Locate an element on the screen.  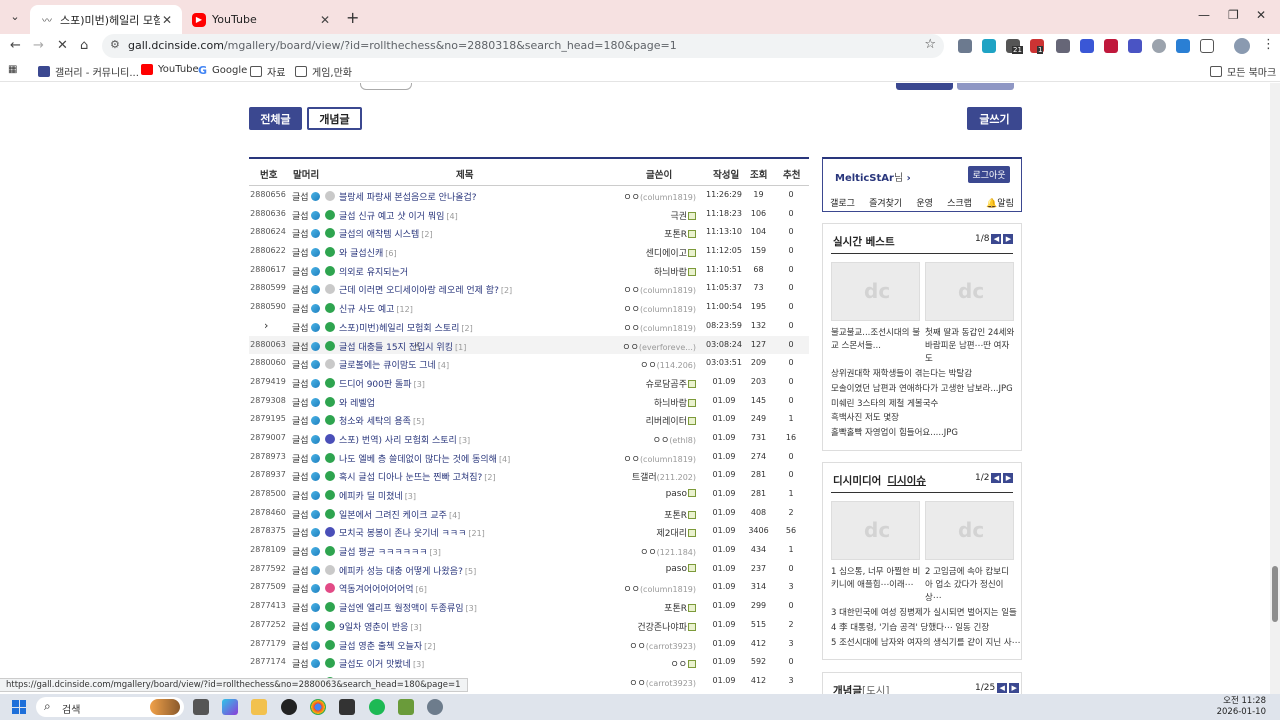
post-title: 의외로 유지되는거 is located at coordinates (470, 271).